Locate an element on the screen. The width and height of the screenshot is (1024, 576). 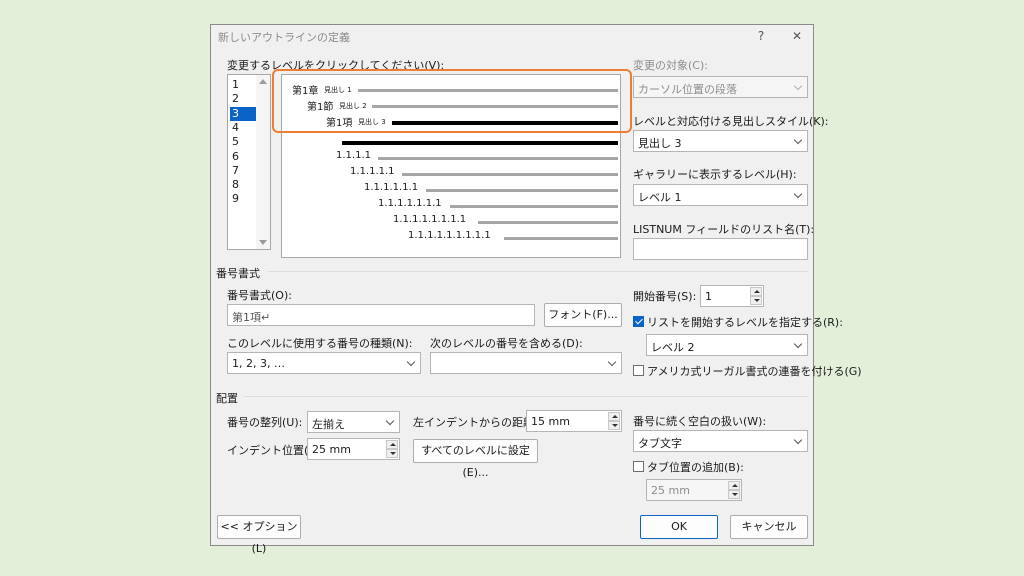
indent-label: インデント位置(I): is located at coordinates (273, 450).